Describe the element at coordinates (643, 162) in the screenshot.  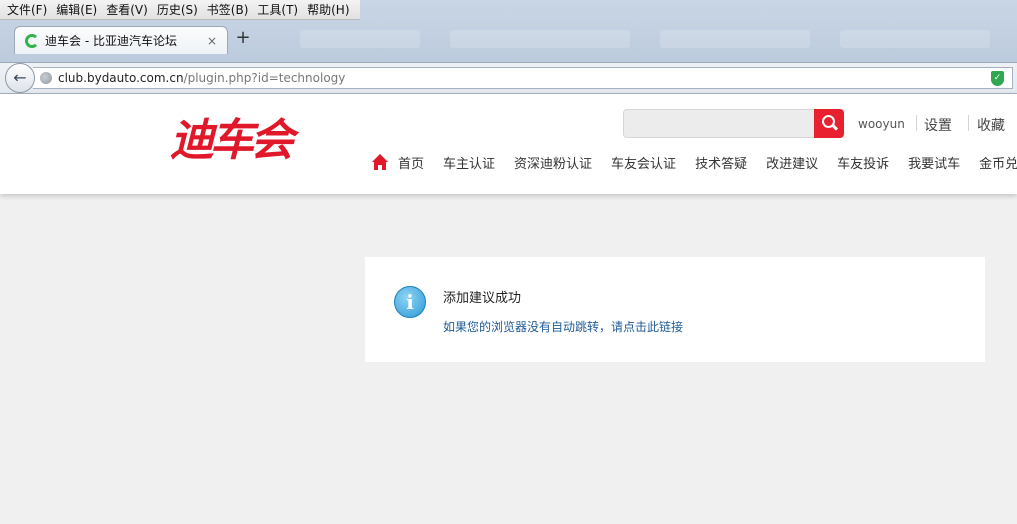
I see `nav-club-certification: 车友会认证` at that location.